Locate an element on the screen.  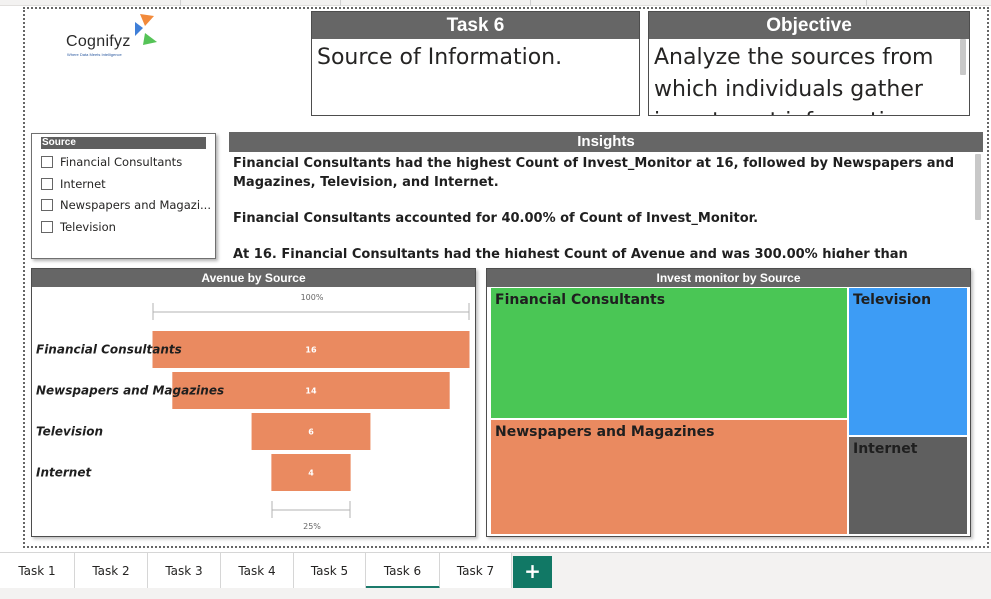
tab-task-7: Task 7 is located at coordinates (476, 571).